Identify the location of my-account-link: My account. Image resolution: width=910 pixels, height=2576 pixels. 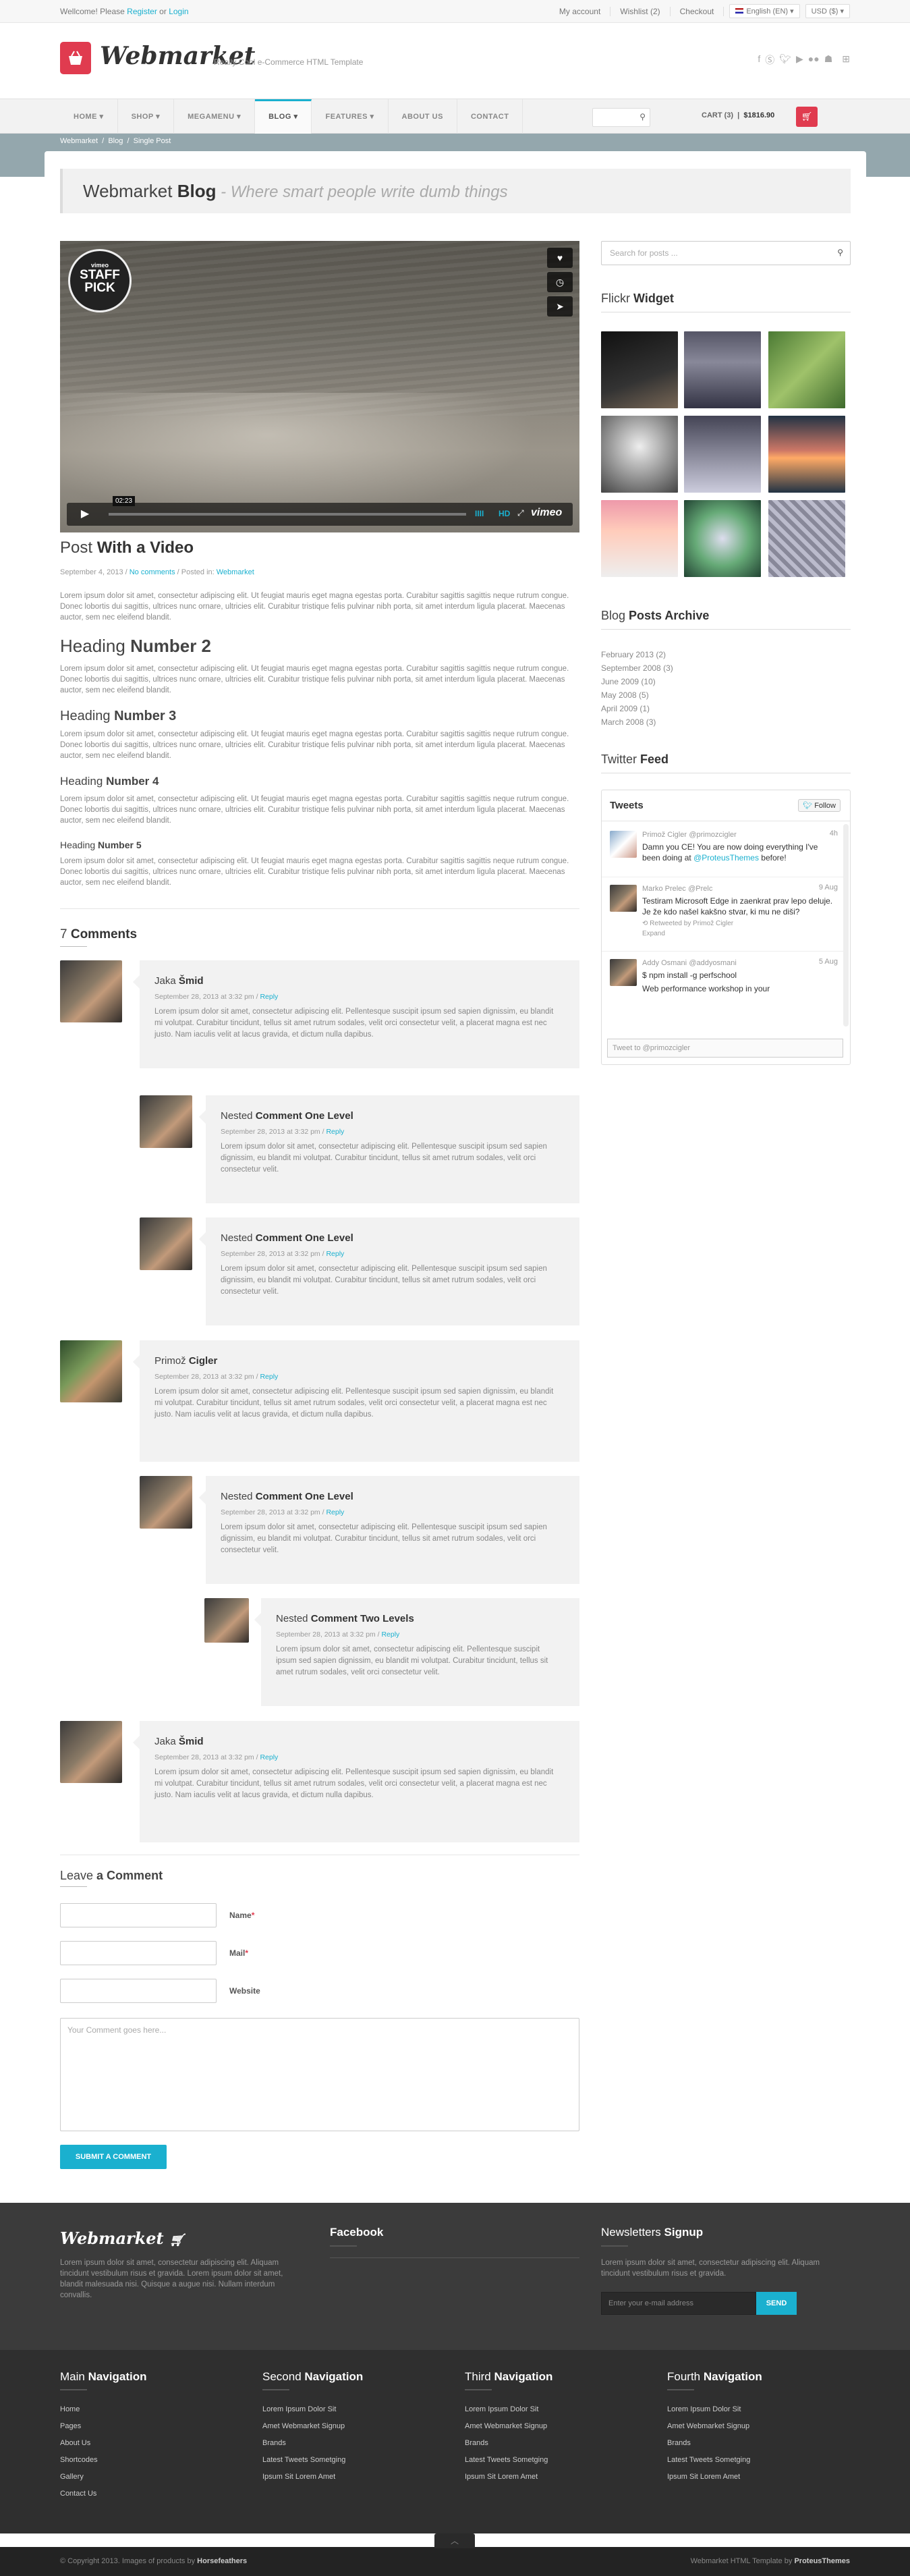
(580, 11).